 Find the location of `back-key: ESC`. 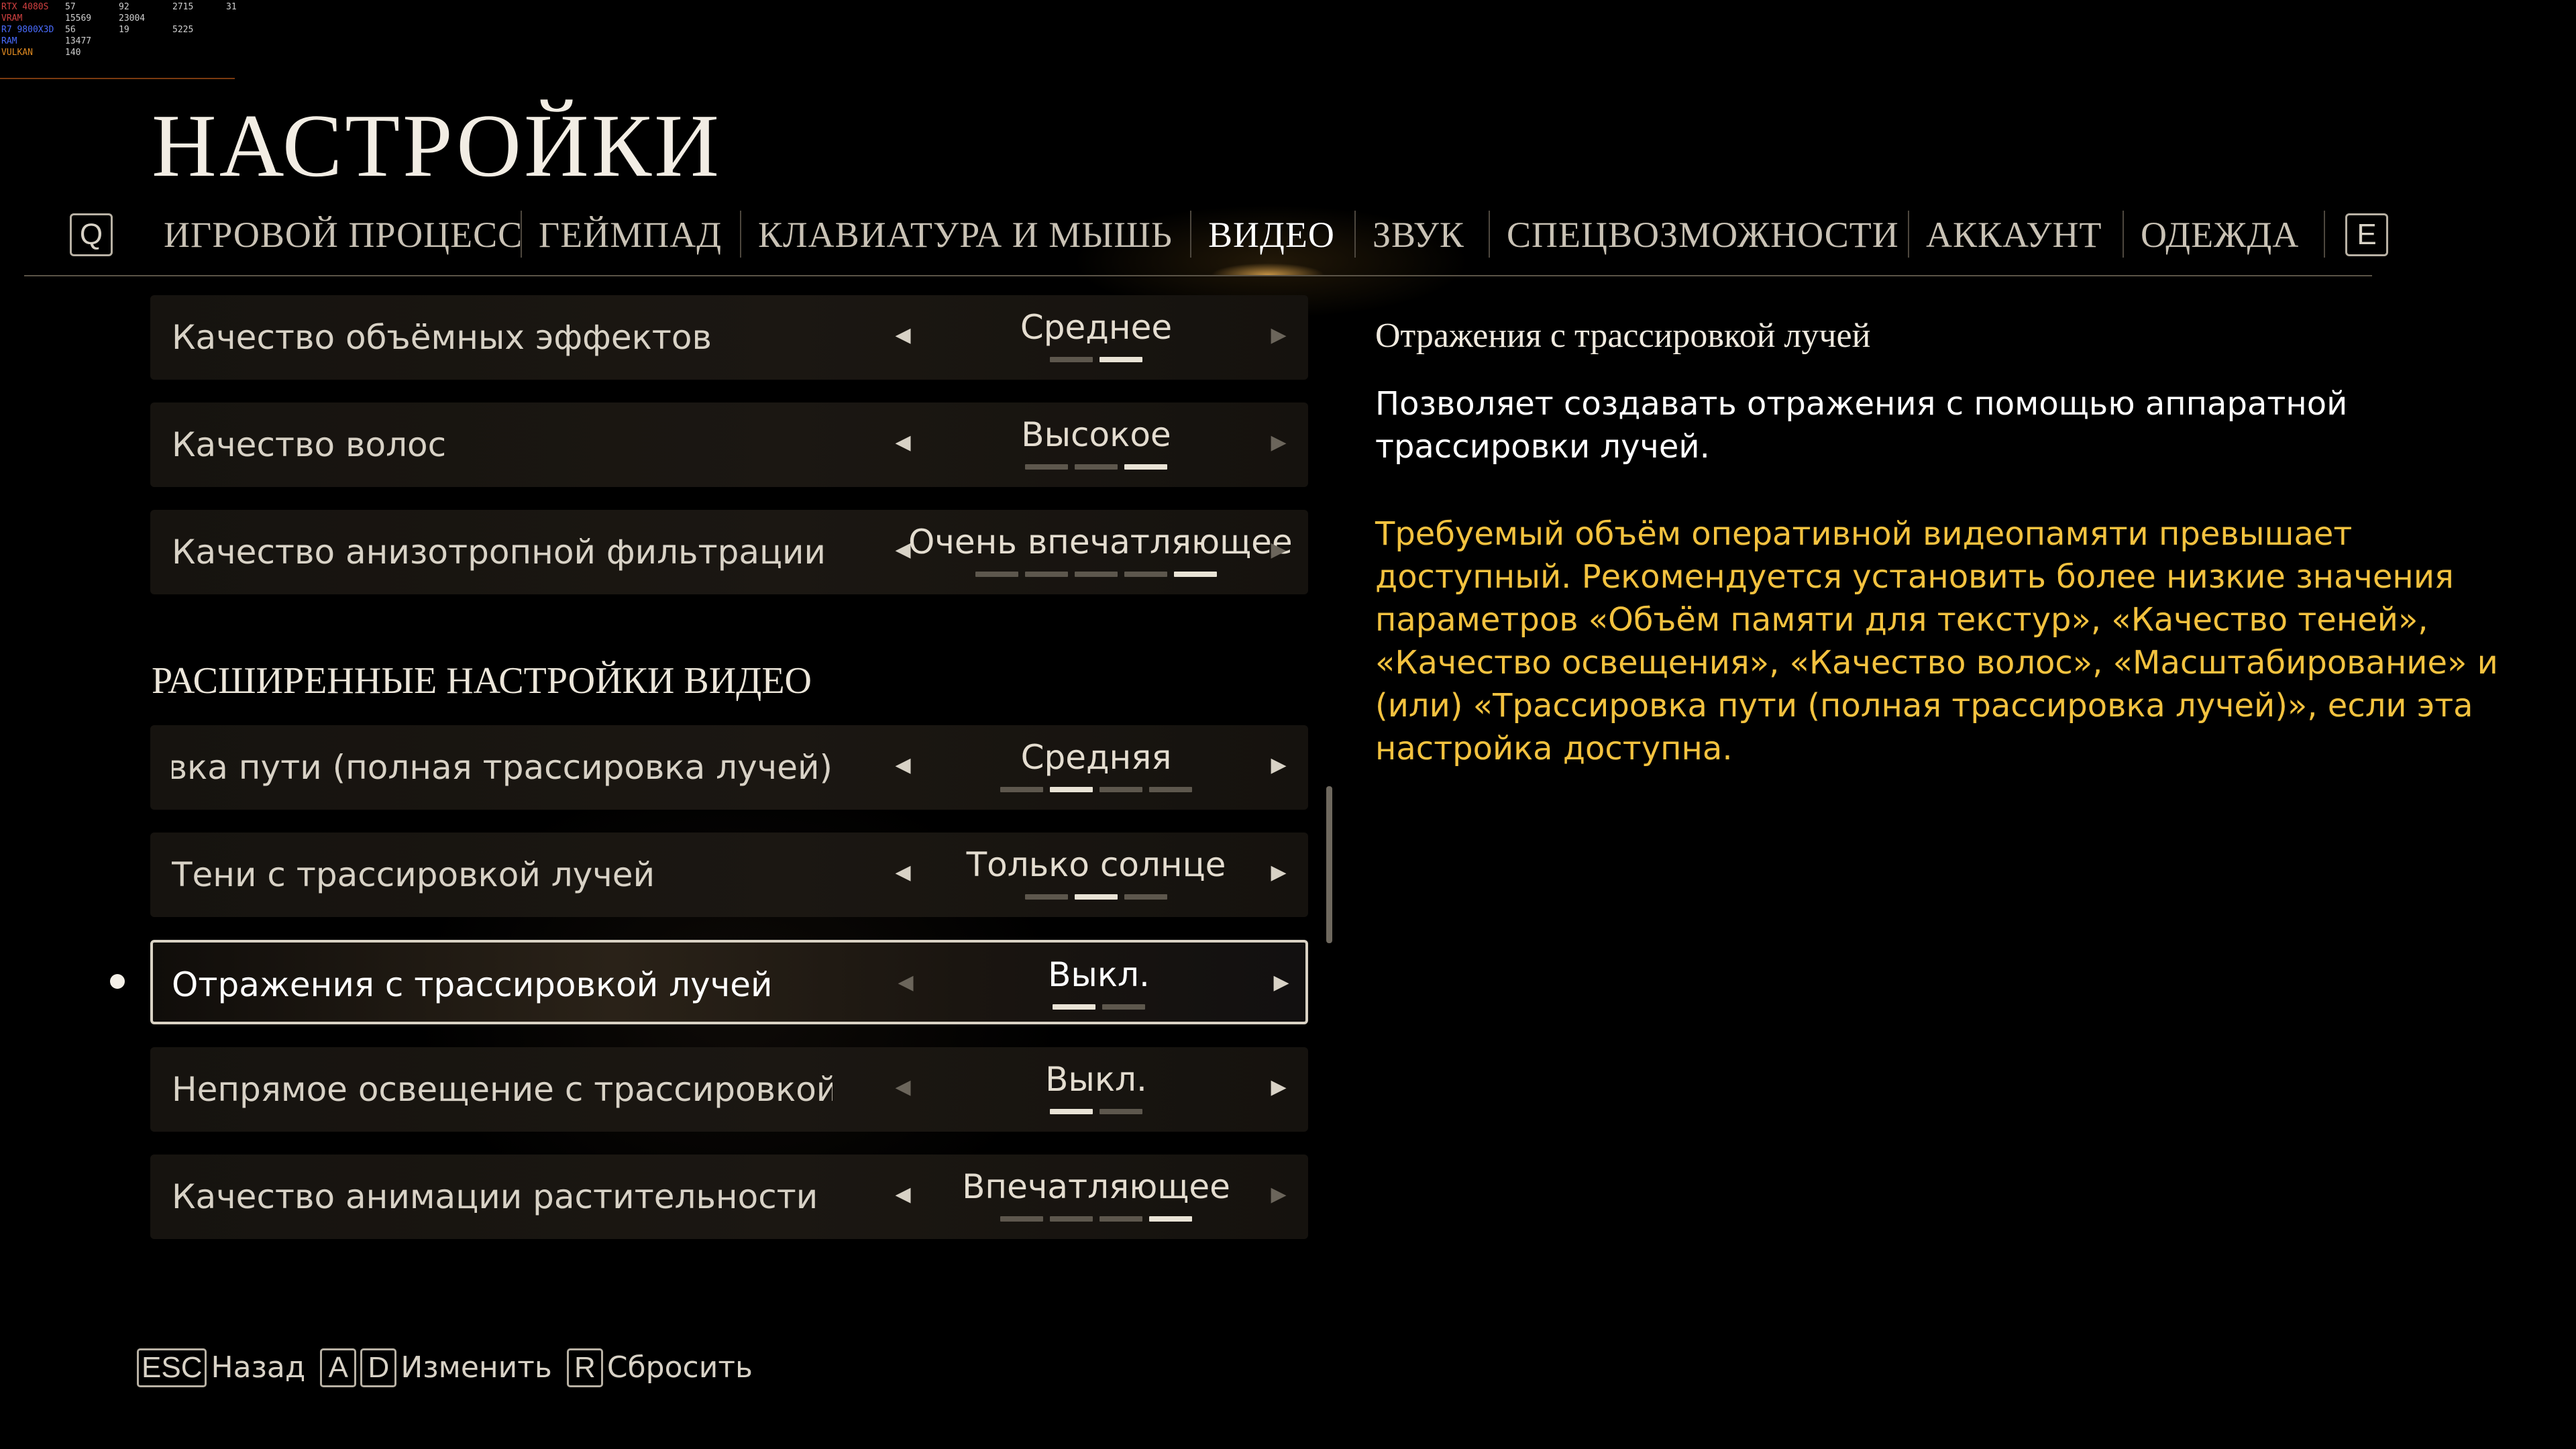

back-key: ESC is located at coordinates (172, 1367).